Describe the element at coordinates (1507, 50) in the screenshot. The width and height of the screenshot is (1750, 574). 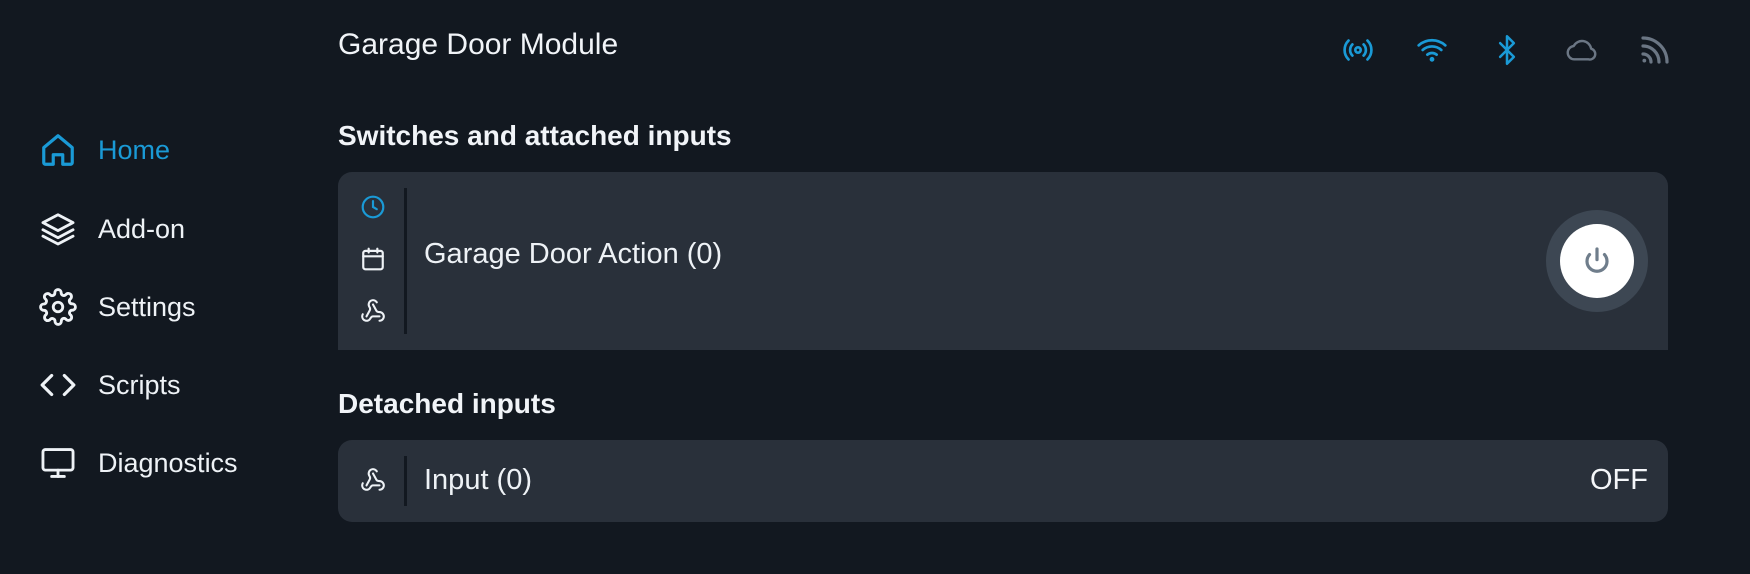
I see `bluetooth-icon` at that location.